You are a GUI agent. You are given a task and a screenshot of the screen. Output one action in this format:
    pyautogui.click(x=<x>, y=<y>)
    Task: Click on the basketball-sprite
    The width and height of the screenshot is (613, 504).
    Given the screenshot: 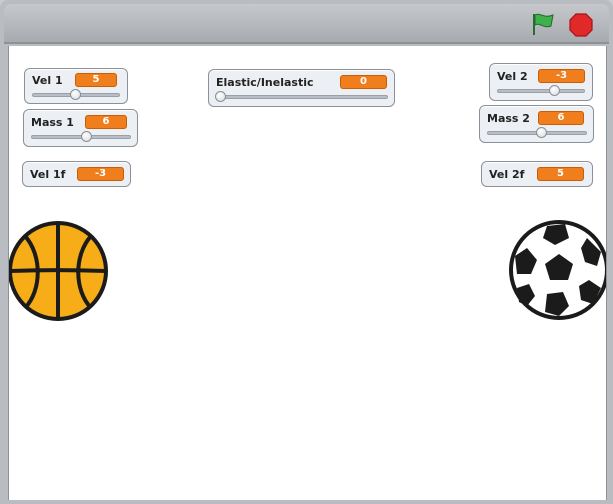 What is the action you would take?
    pyautogui.click(x=60, y=272)
    